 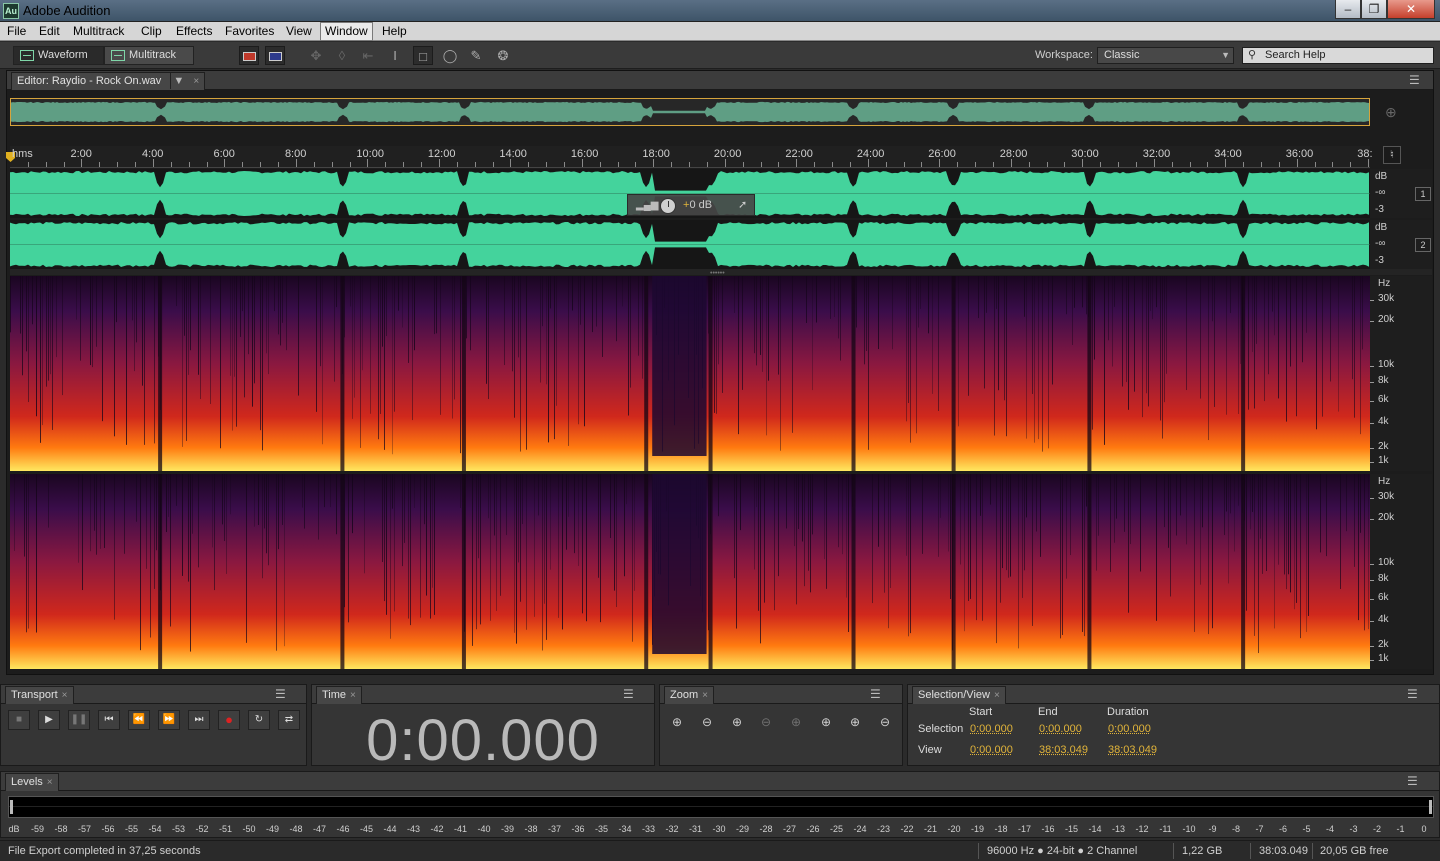 What do you see at coordinates (1165, 55) in the screenshot?
I see `workspace-select: Classic ▼` at bounding box center [1165, 55].